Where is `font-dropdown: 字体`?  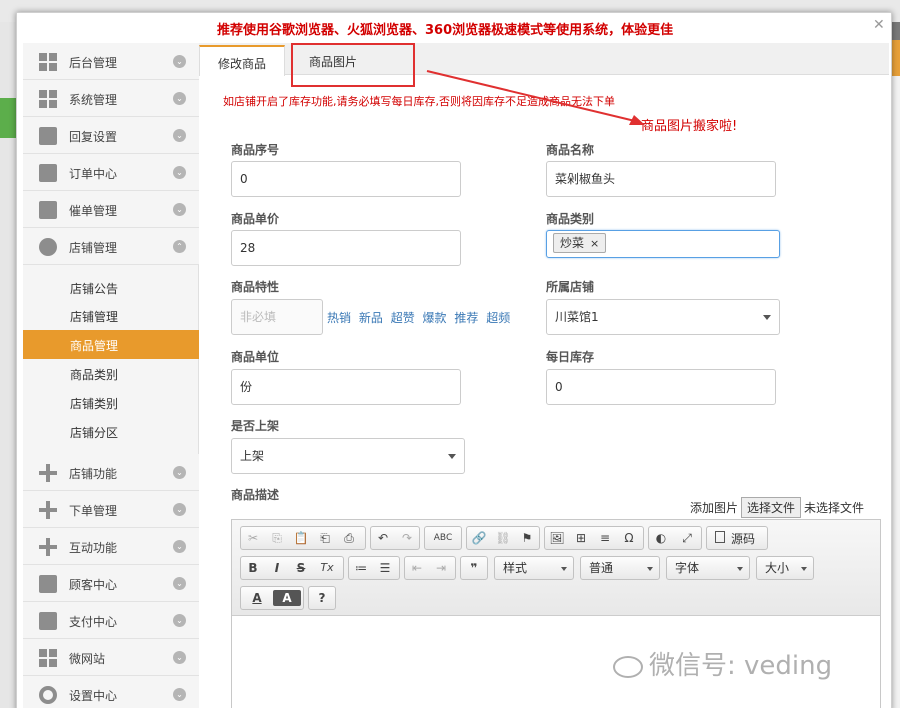
font-dropdown: 字体 is located at coordinates (708, 568).